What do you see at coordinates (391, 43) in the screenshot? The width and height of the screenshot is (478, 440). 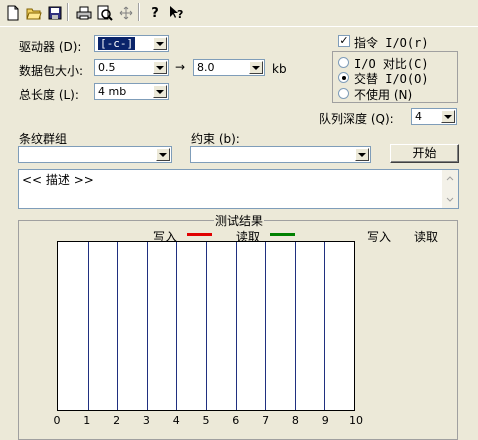 I see `instruction-io-label: 指令 I/O(r)` at bounding box center [391, 43].